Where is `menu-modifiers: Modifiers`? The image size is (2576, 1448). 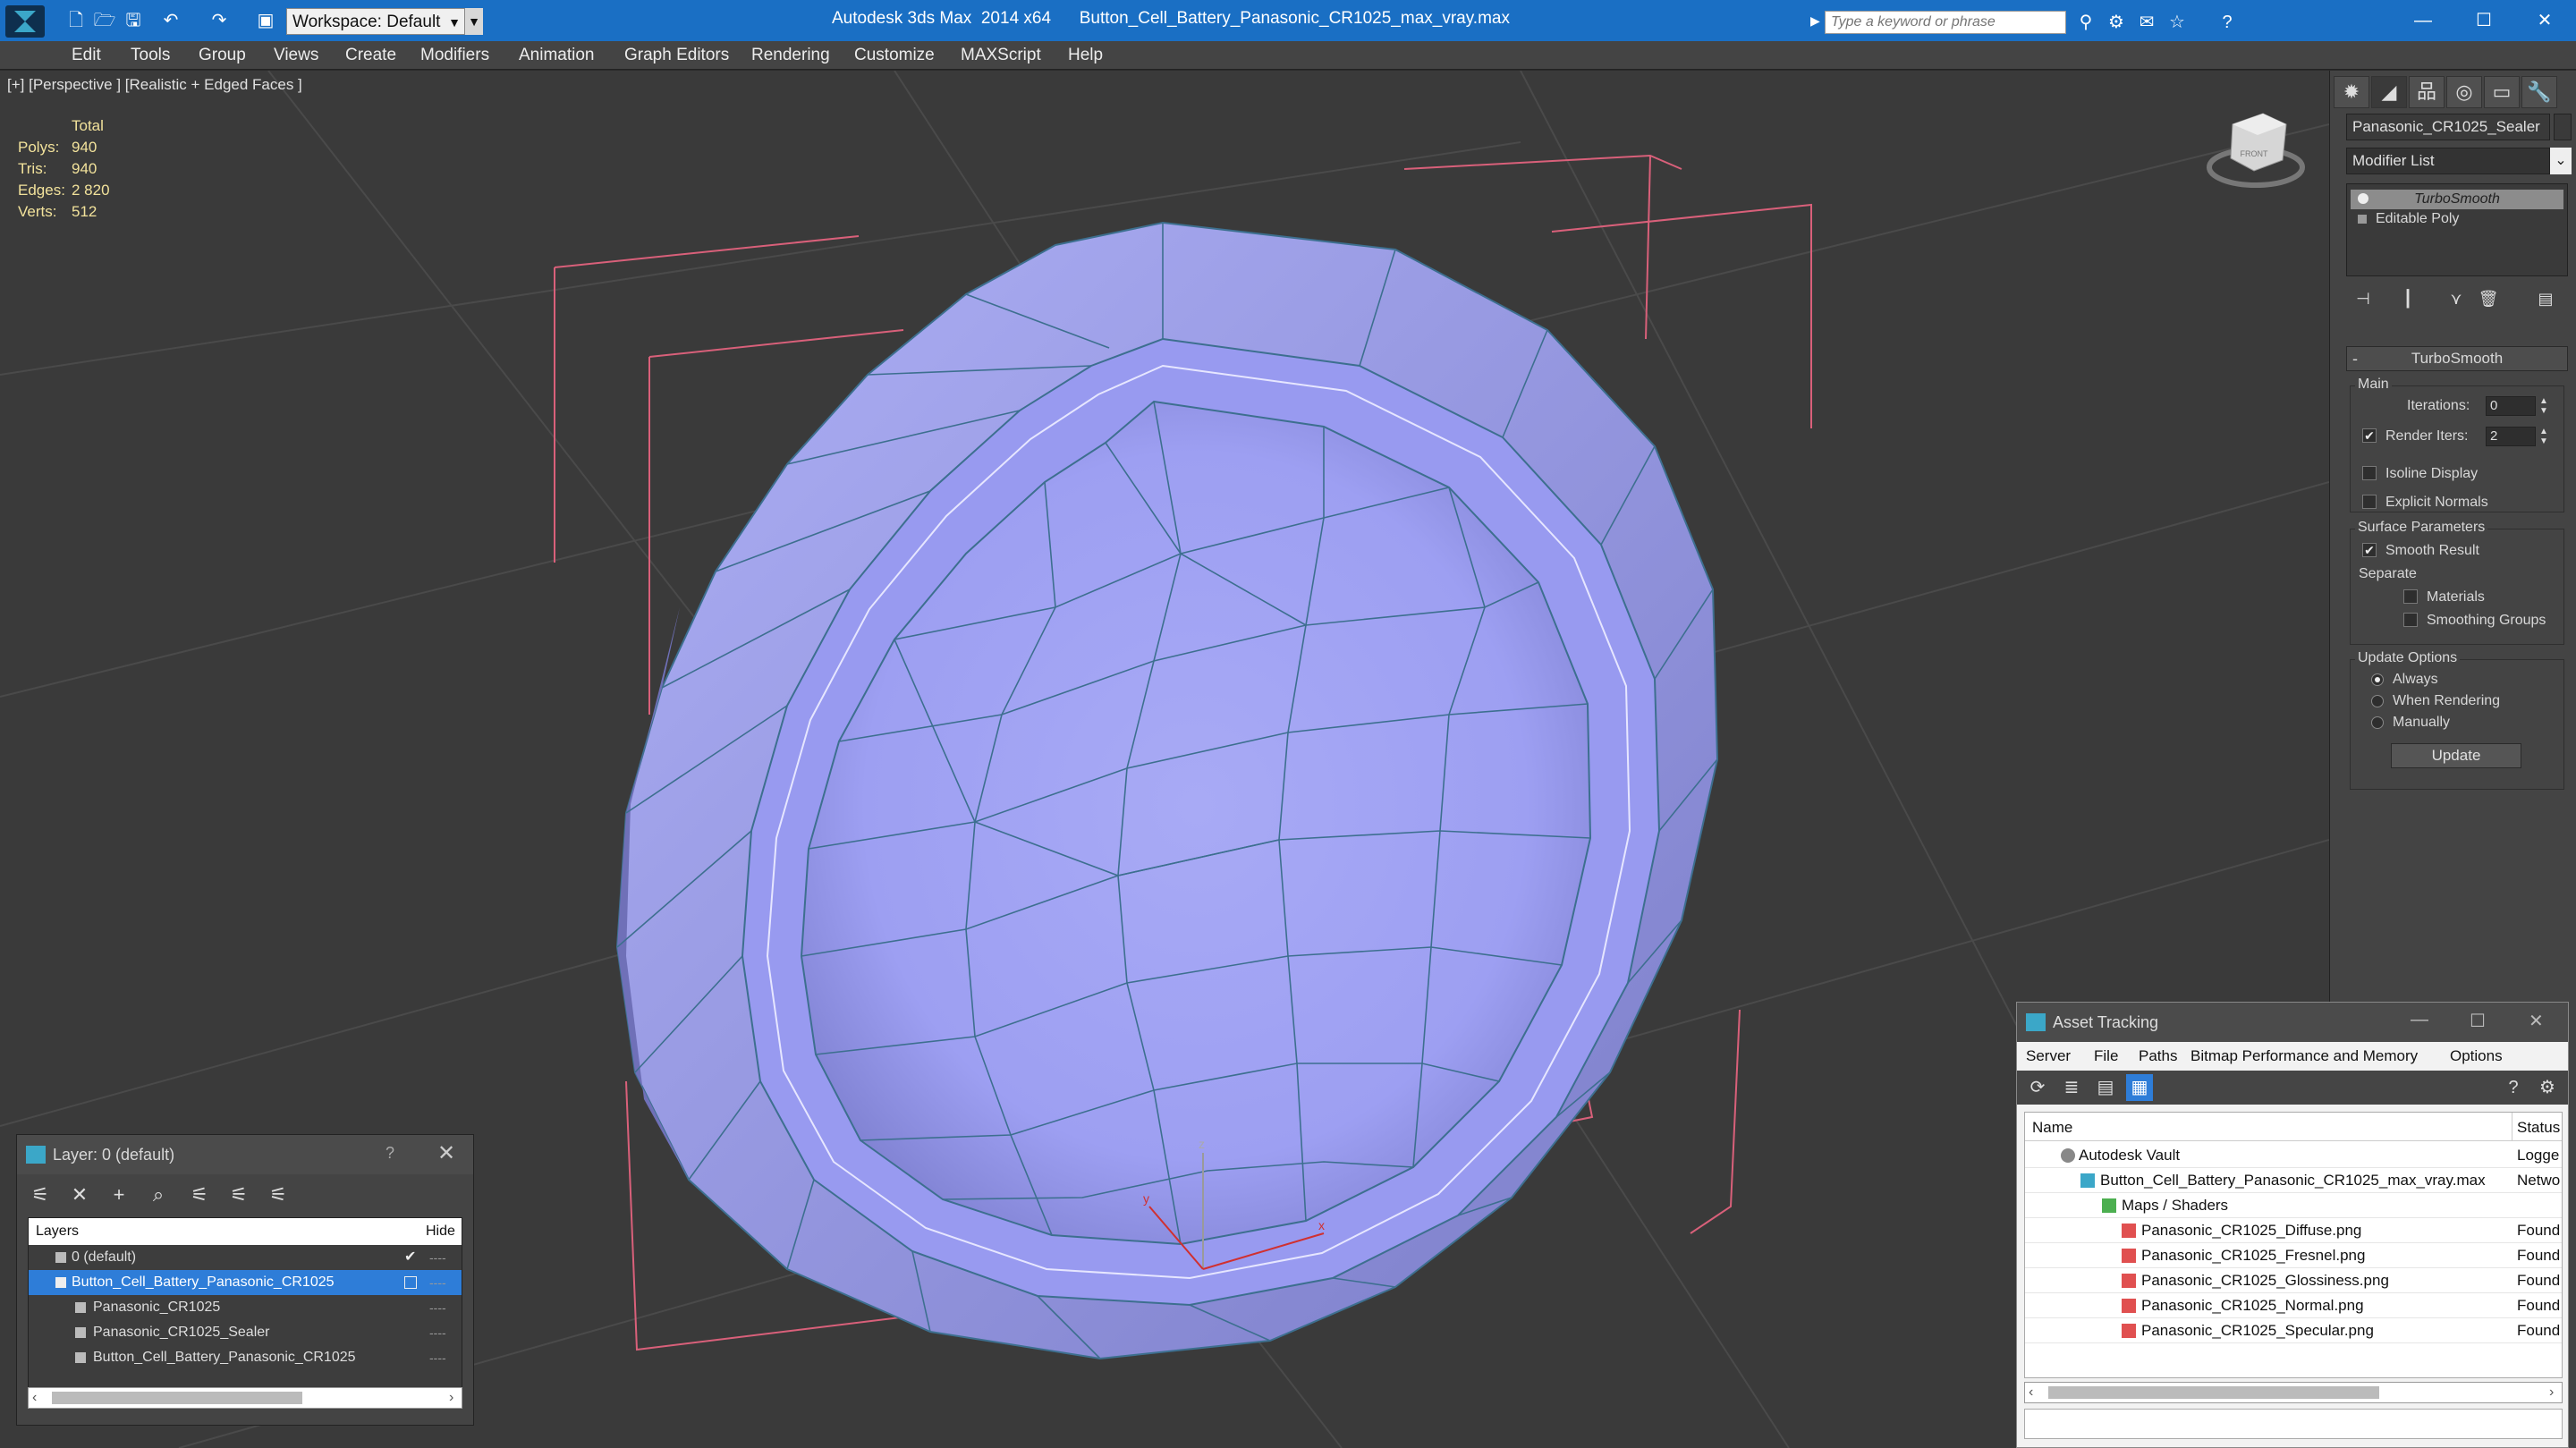 menu-modifiers: Modifiers is located at coordinates (454, 55).